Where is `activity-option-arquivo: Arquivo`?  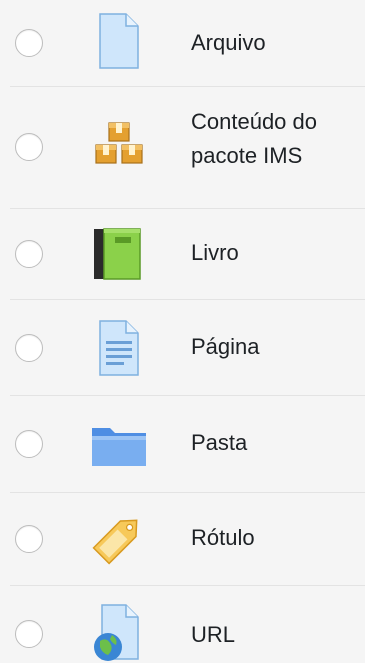 activity-option-arquivo: Arquivo is located at coordinates (182, 43).